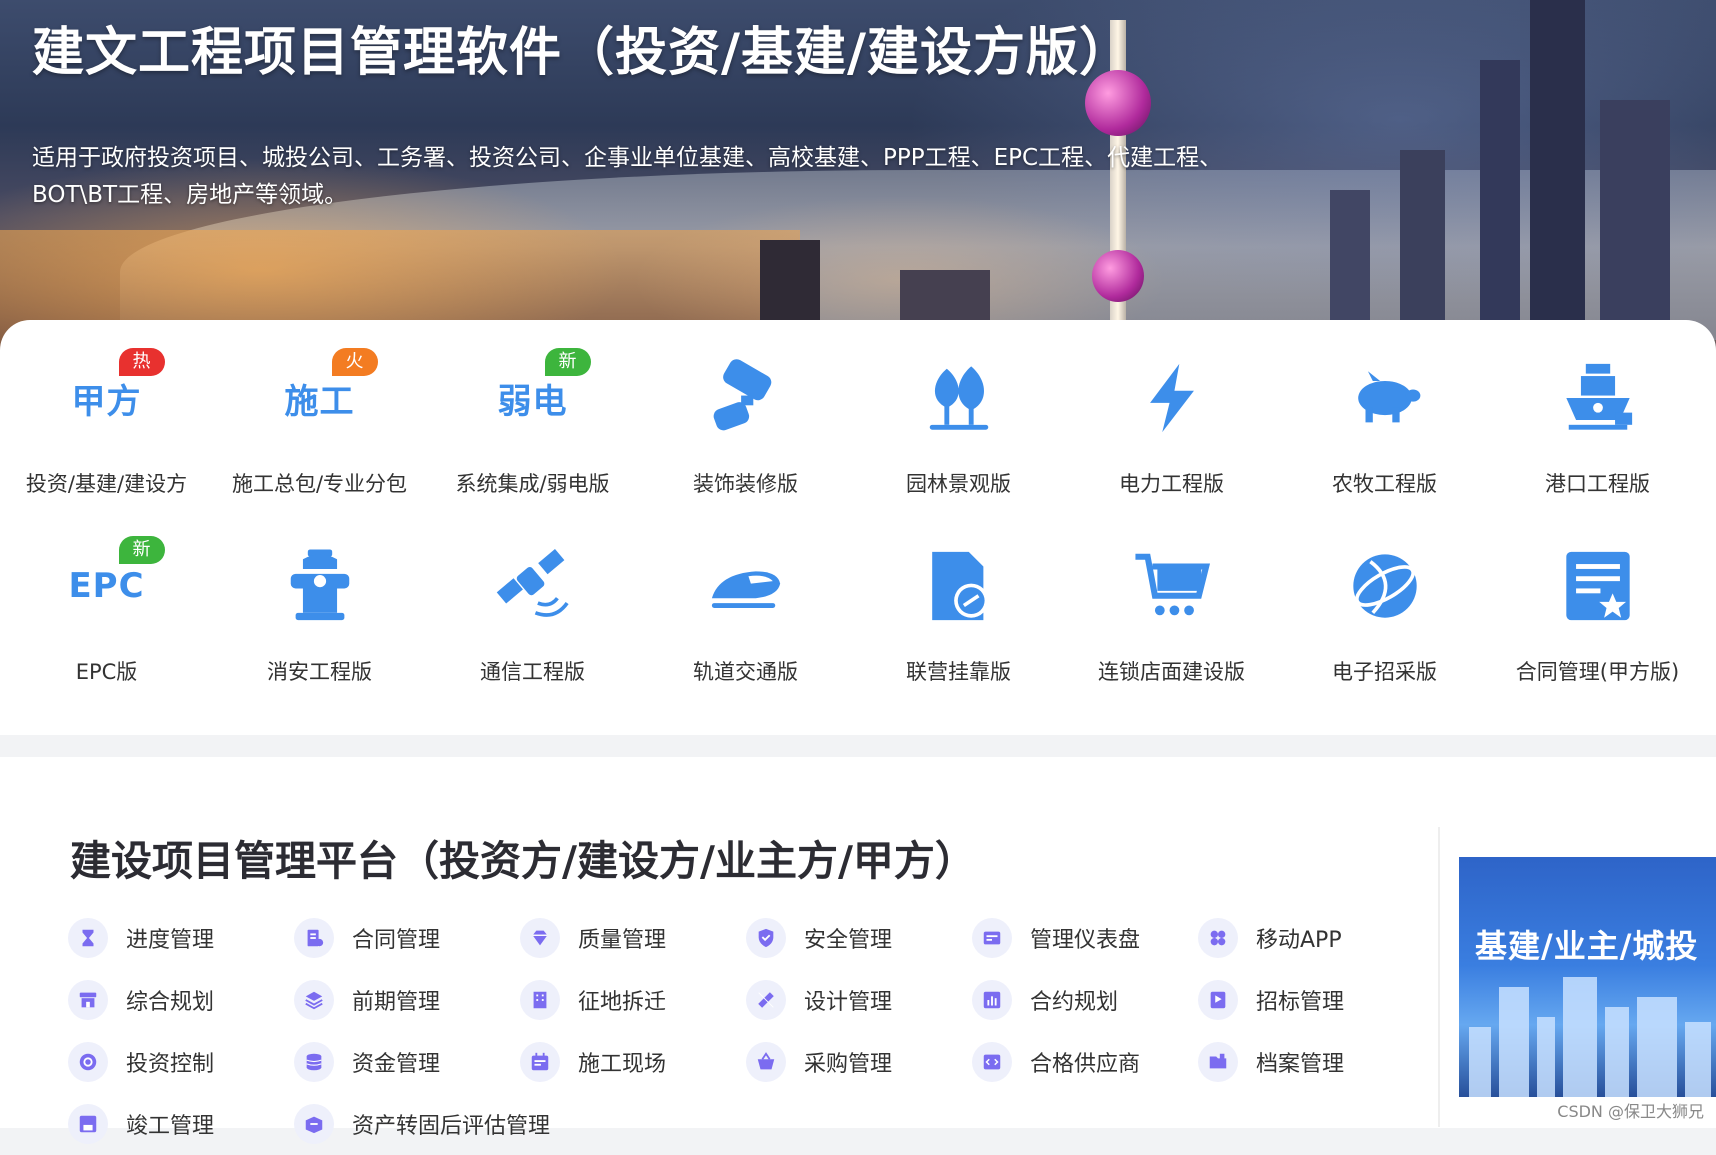 This screenshot has height=1155, width=1716. What do you see at coordinates (1597, 672) in the screenshot?
I see `version-label: 合同管理(甲方版)` at bounding box center [1597, 672].